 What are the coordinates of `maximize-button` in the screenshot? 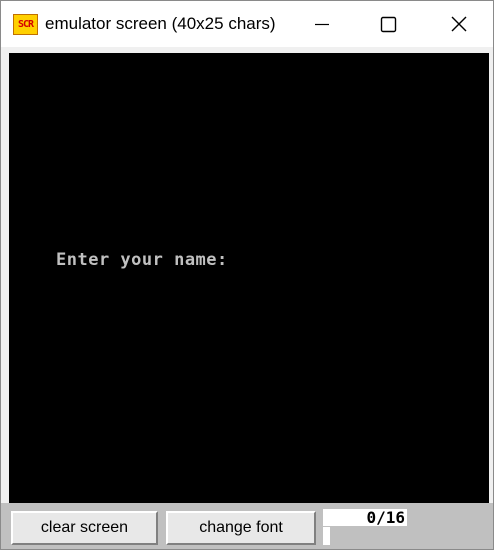 It's located at (388, 24).